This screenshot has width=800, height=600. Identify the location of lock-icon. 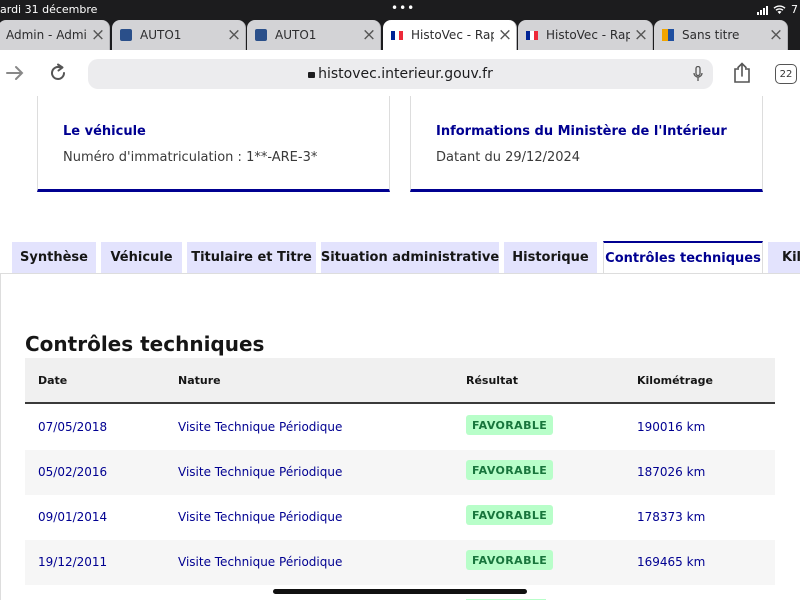
(312, 75).